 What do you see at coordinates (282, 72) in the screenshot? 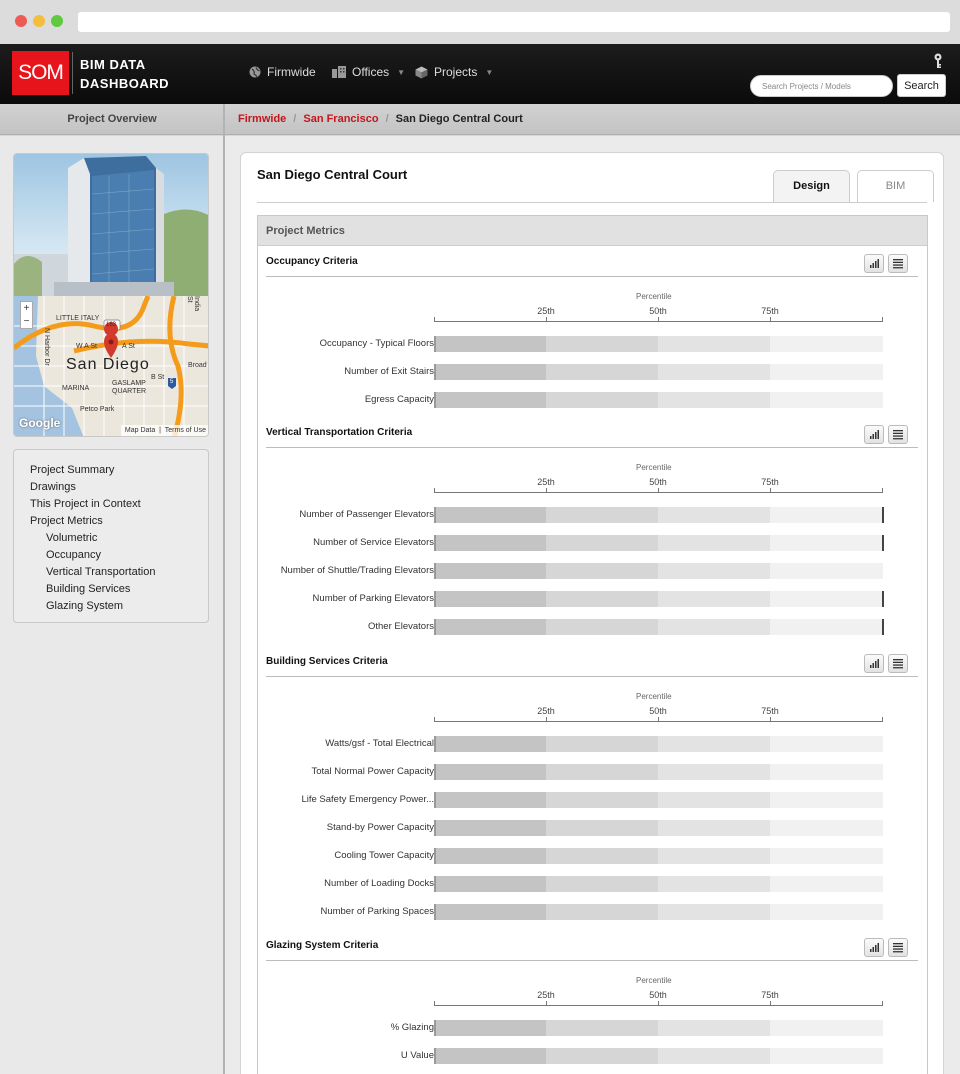
I see `nav-firmwide: Firmwide` at bounding box center [282, 72].